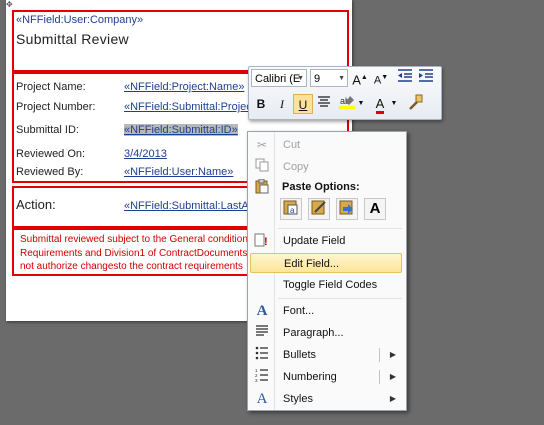 This screenshot has width=544, height=425. I want to click on center-align-icon, so click(324, 101).